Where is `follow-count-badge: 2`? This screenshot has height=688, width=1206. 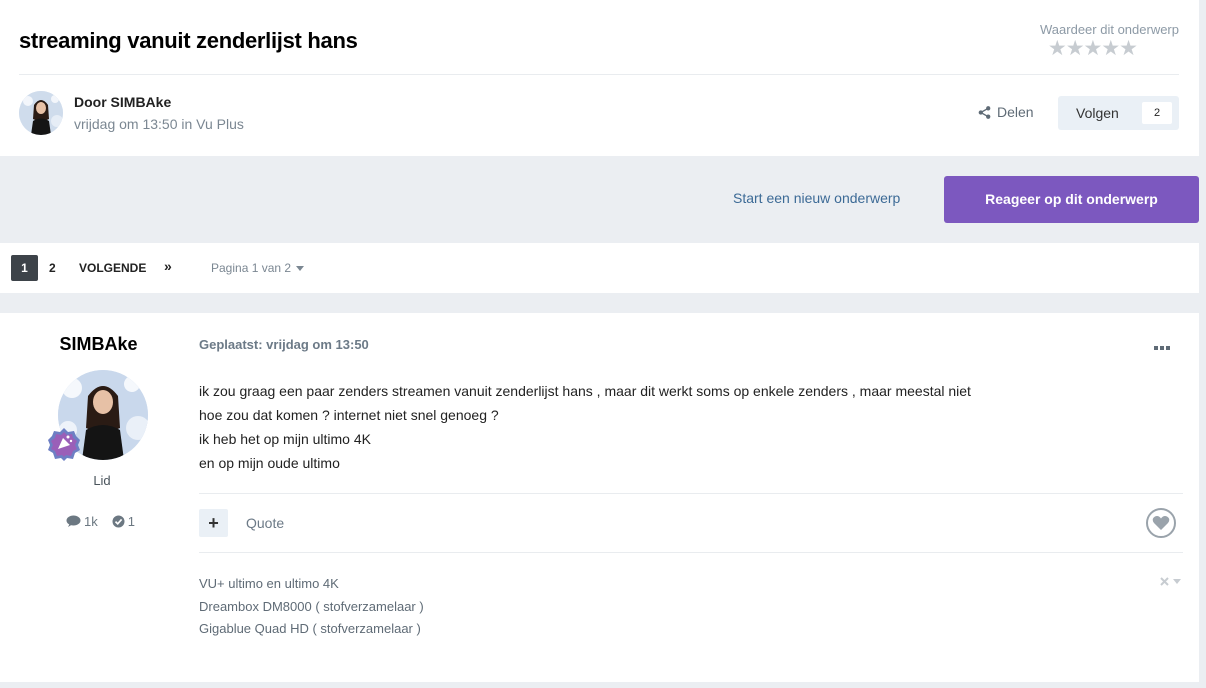 follow-count-badge: 2 is located at coordinates (1157, 113).